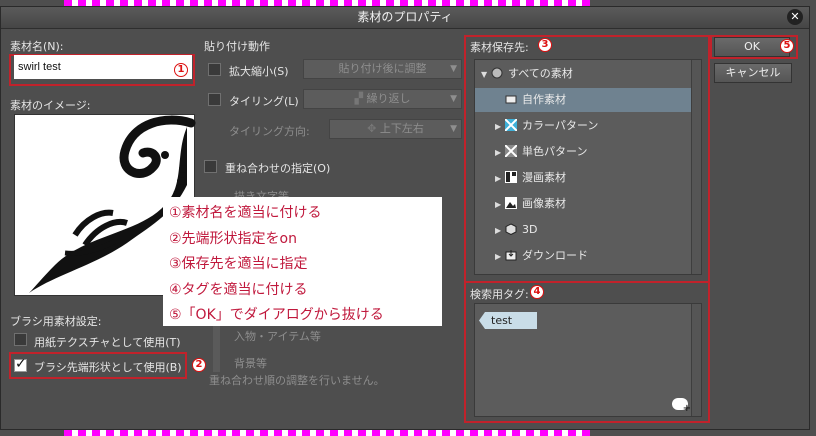 The image size is (816, 436). Describe the element at coordinates (250, 363) in the screenshot. I see `overlay-item: 背景等` at that location.